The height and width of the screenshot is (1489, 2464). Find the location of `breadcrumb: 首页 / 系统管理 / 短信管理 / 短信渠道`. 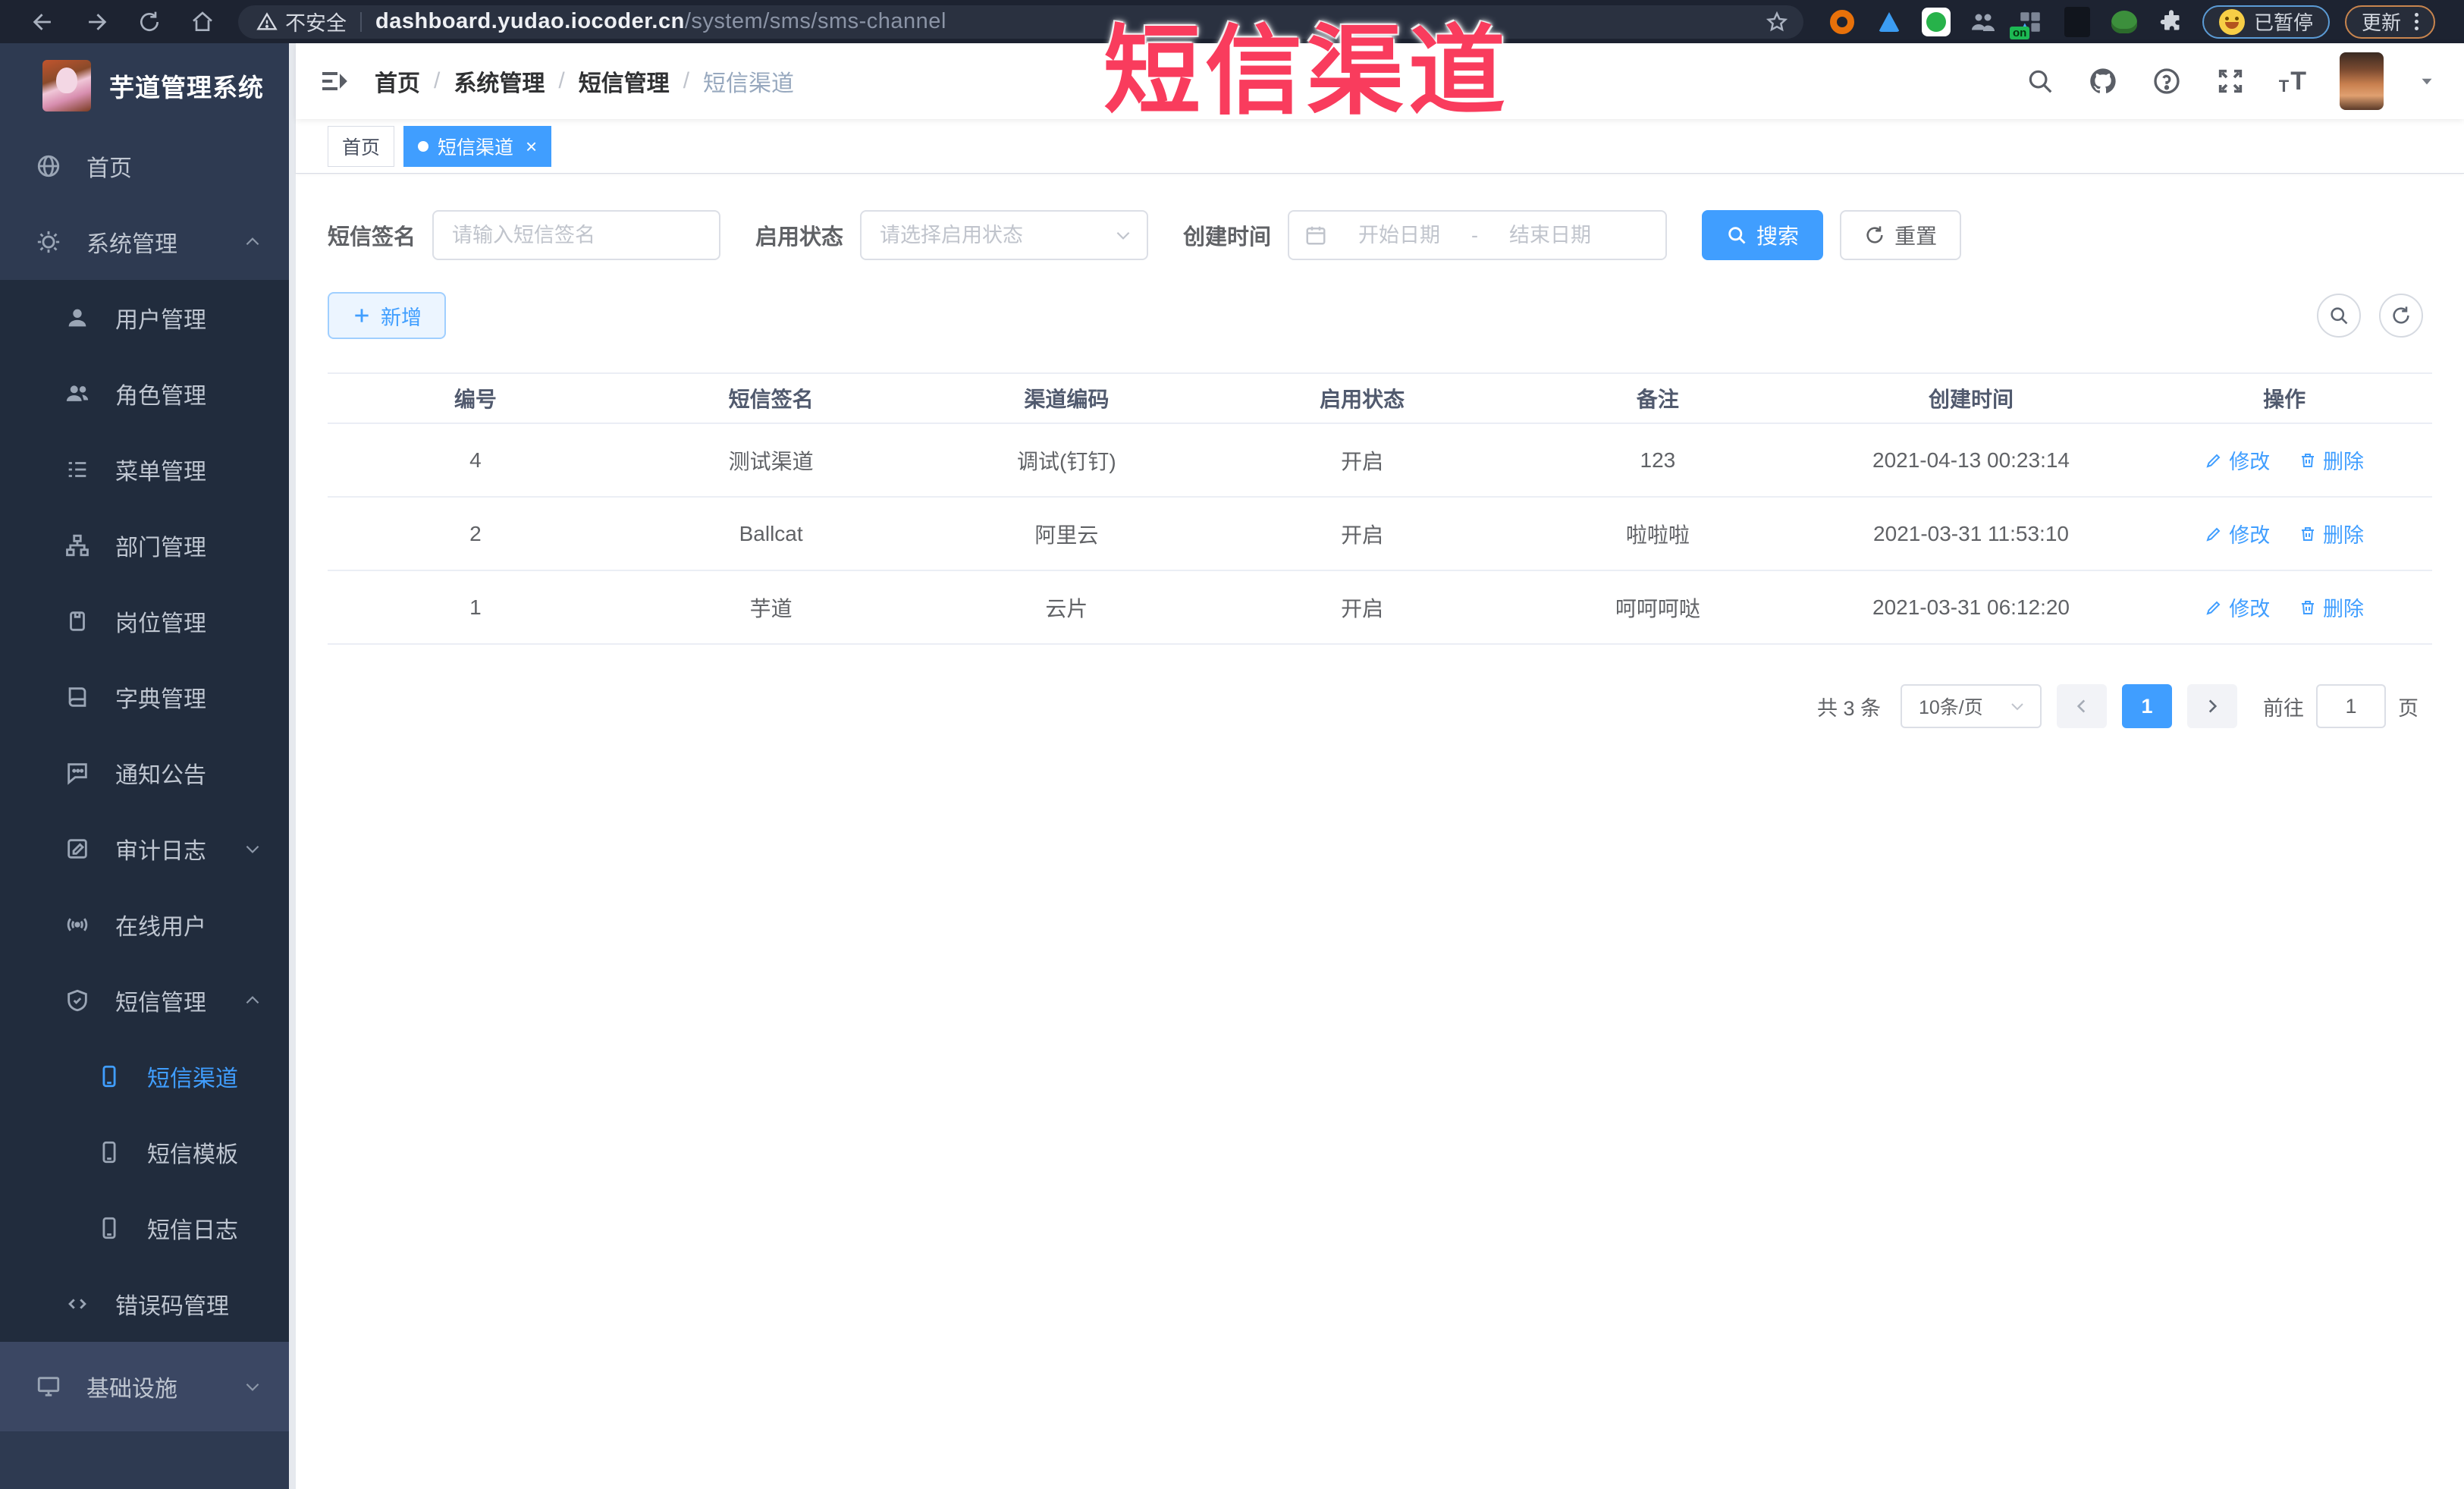

breadcrumb: 首页 / 系统管理 / 短信管理 / 短信渠道 is located at coordinates (585, 81).